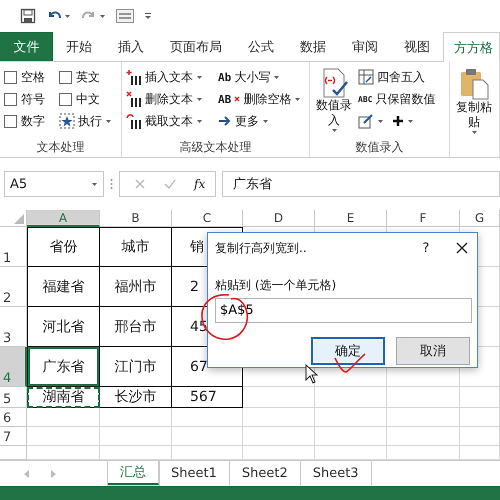 This screenshot has width=500, height=500. I want to click on ribbon-tab: 页面布局, so click(196, 46).